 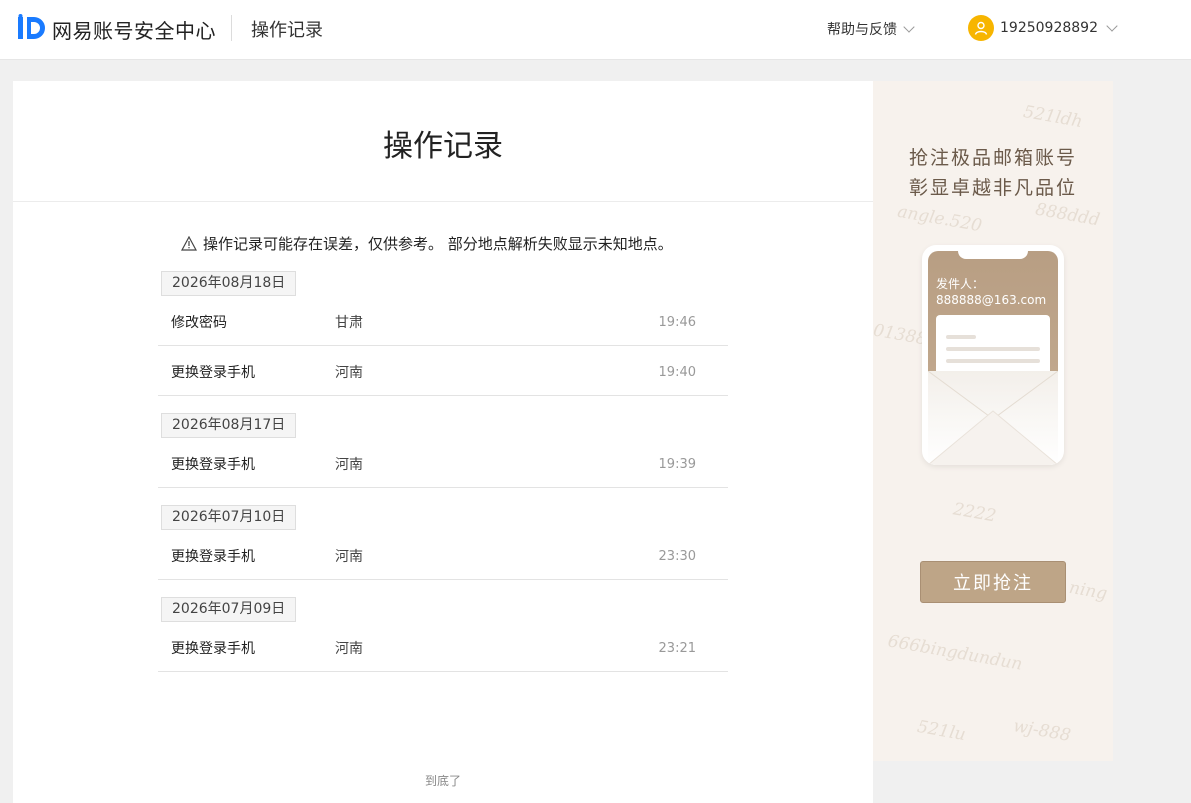 I want to click on record-group: 2026年08月17日 更换登录手机 河南 19:39, so click(x=443, y=450).